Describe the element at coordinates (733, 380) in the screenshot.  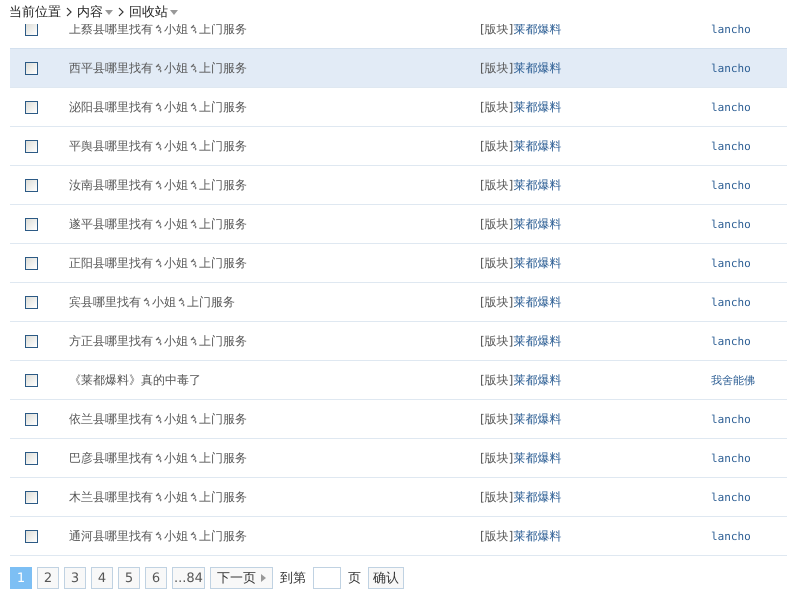
I see `author-link: 我舍能佛` at that location.